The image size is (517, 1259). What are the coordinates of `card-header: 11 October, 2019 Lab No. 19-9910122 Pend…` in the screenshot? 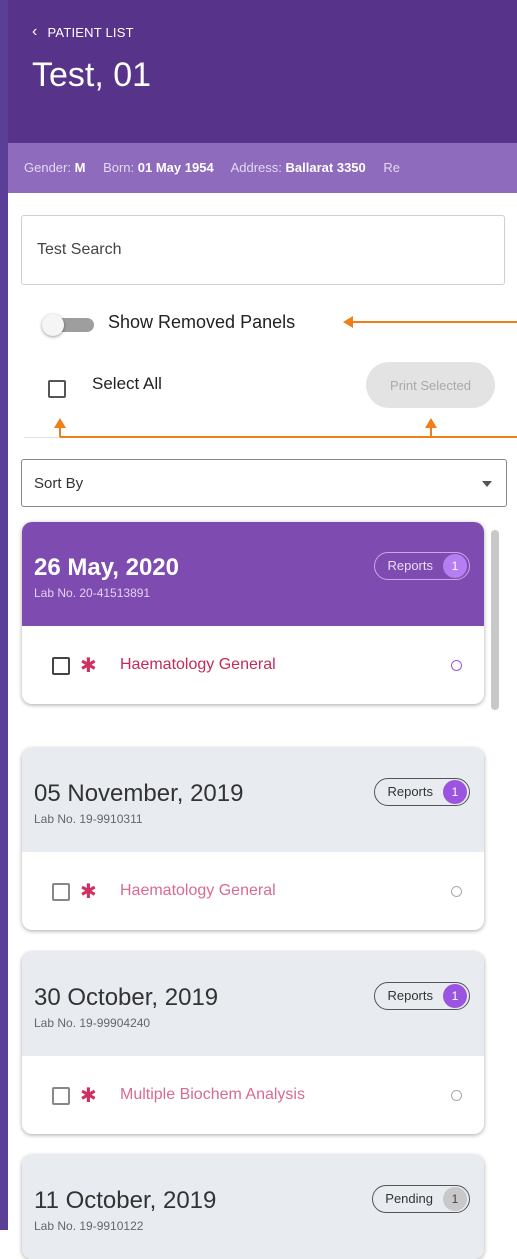 It's located at (253, 1207).